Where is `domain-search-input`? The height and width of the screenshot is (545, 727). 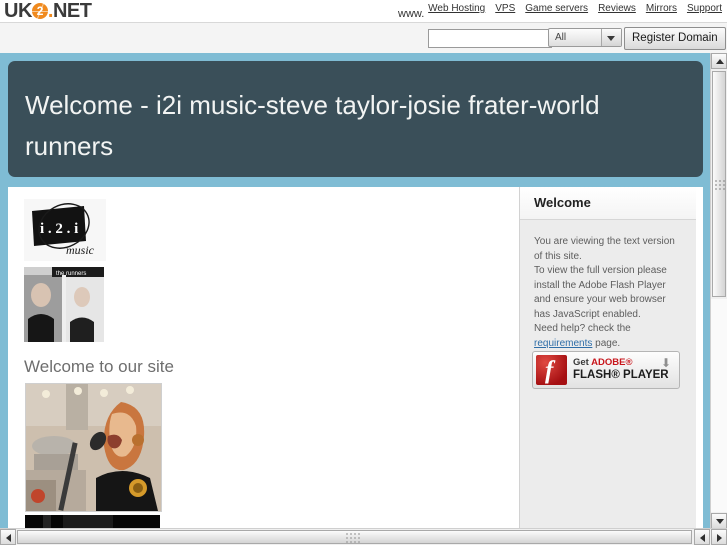
domain-search-input is located at coordinates (490, 38).